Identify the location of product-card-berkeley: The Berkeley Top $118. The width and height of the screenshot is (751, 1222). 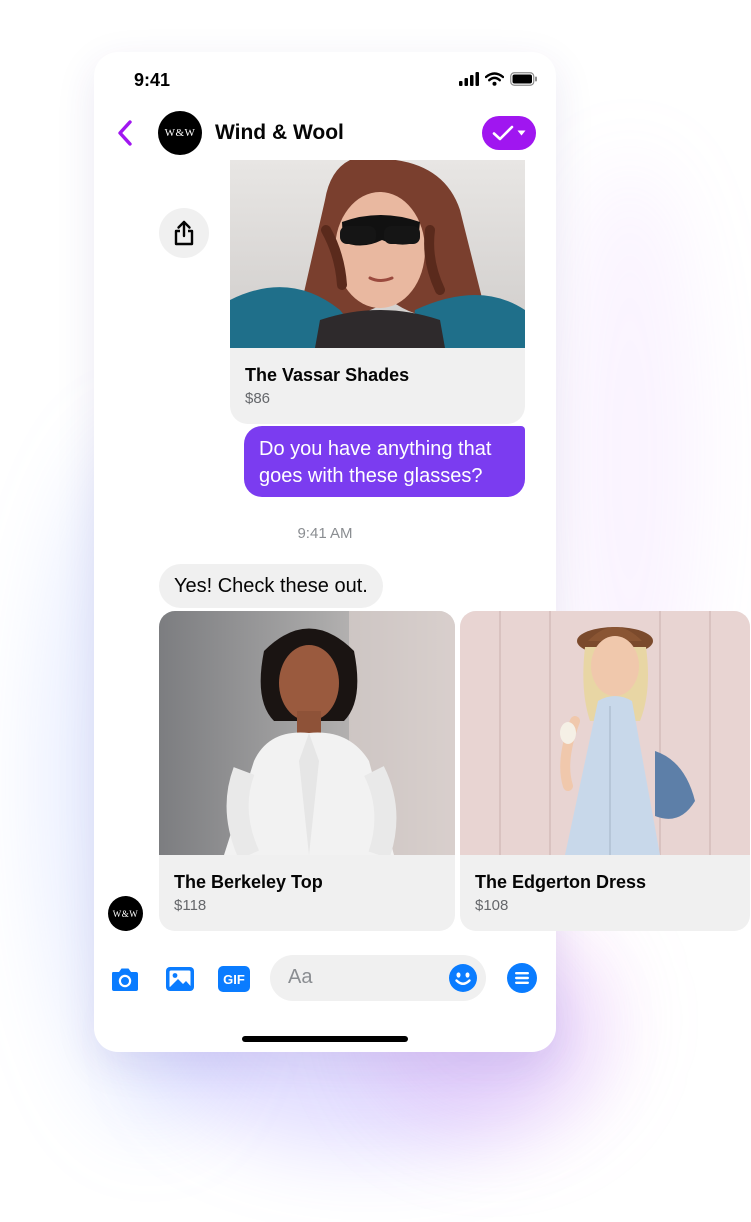
(307, 771).